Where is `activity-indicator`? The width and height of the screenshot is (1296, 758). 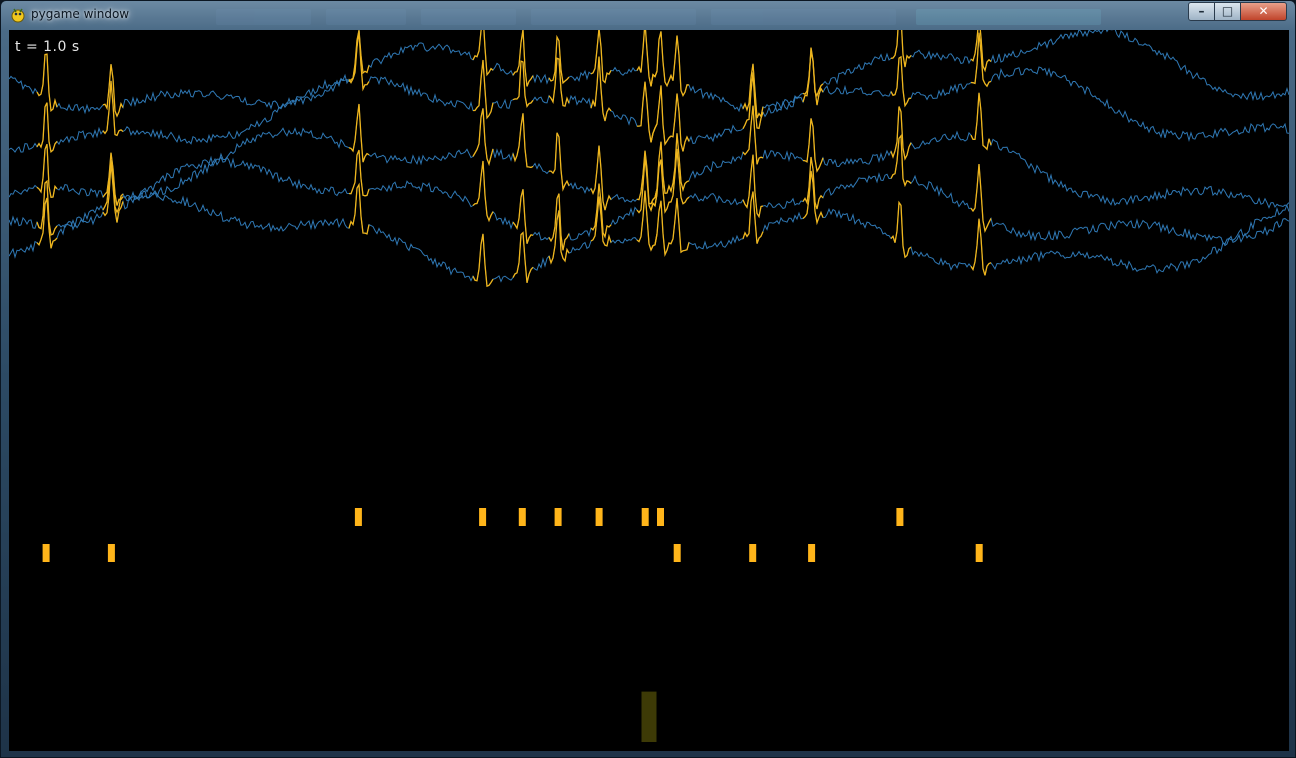 activity-indicator is located at coordinates (649, 716).